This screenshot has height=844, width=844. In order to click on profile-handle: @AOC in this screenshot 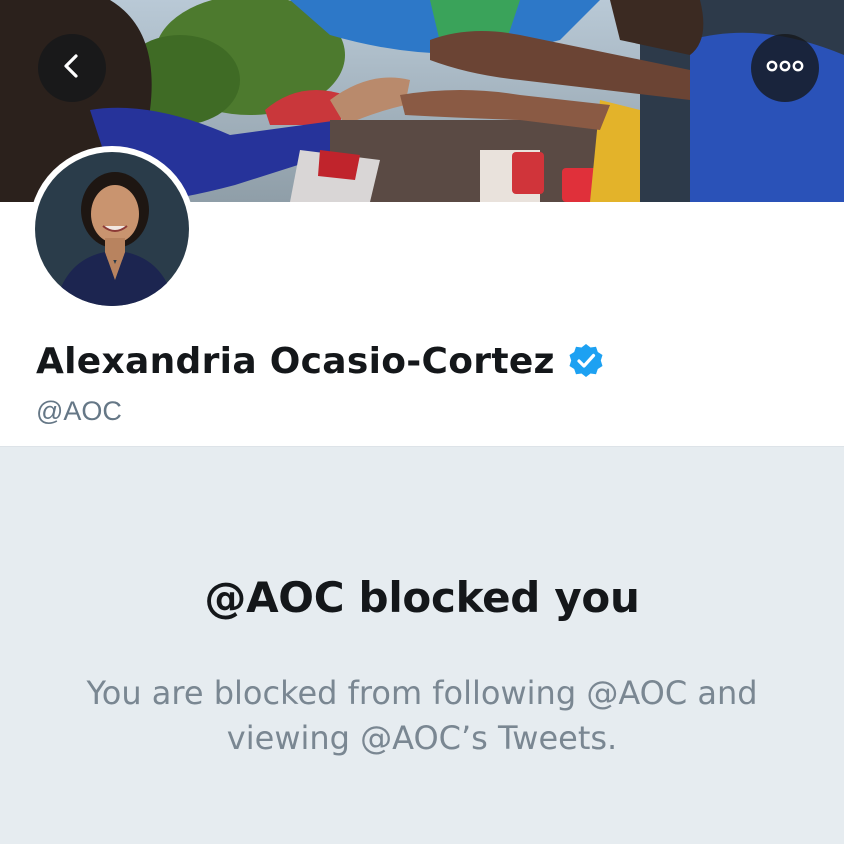, I will do `click(79, 411)`.